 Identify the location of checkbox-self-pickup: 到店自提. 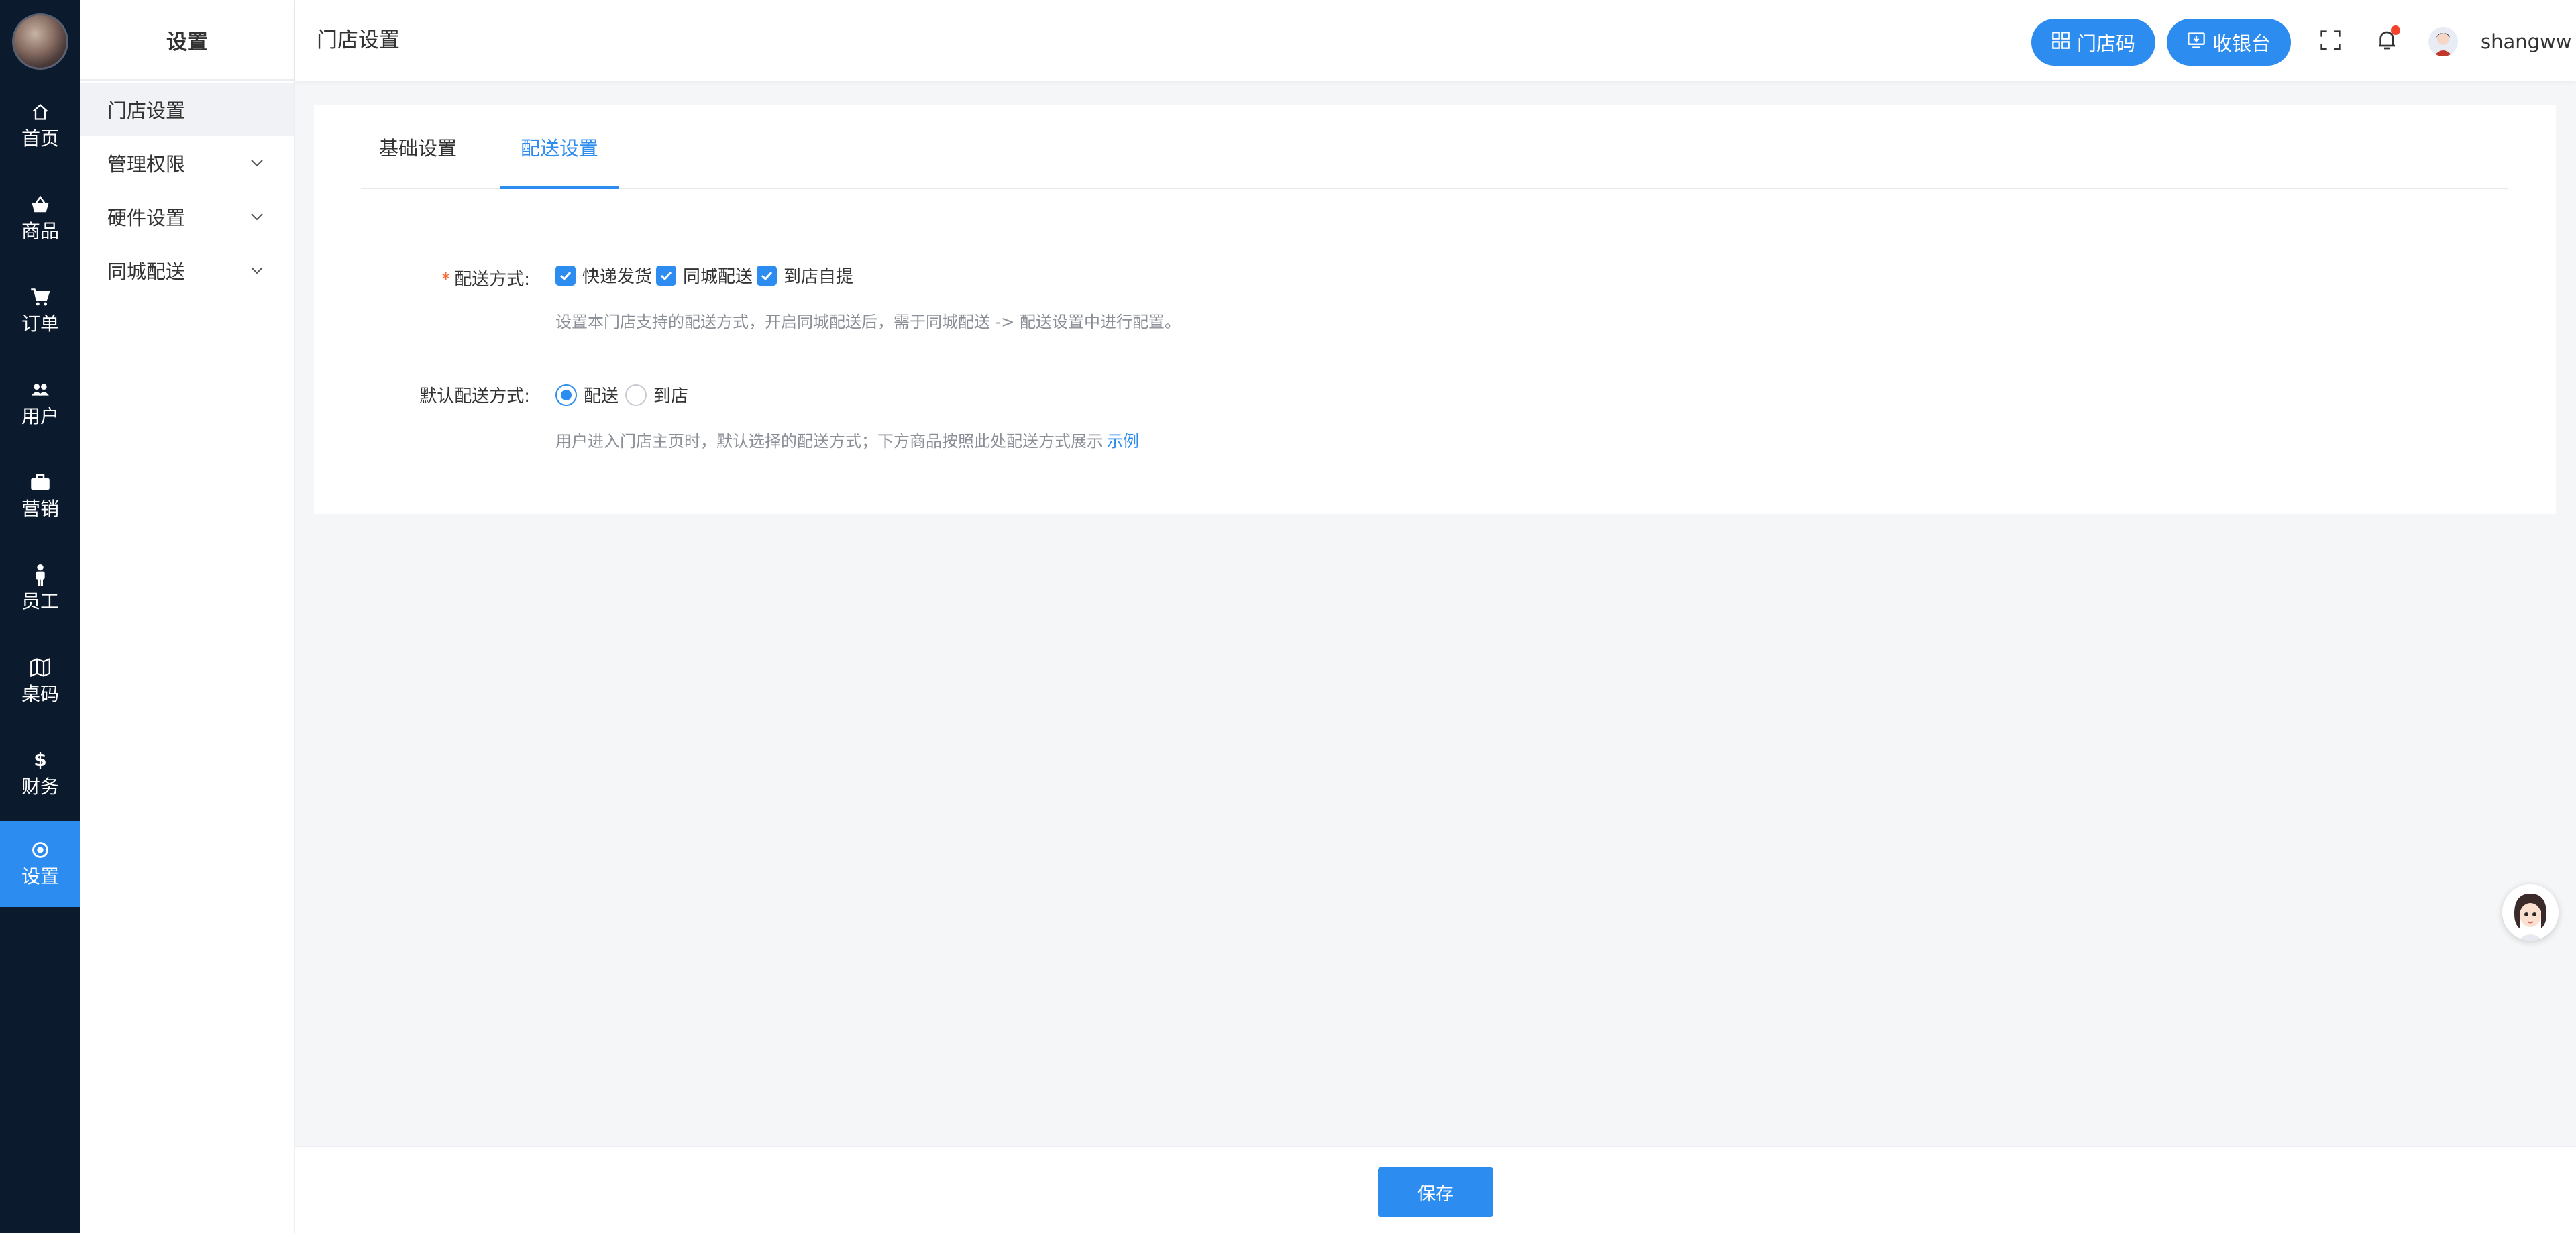
(805, 276).